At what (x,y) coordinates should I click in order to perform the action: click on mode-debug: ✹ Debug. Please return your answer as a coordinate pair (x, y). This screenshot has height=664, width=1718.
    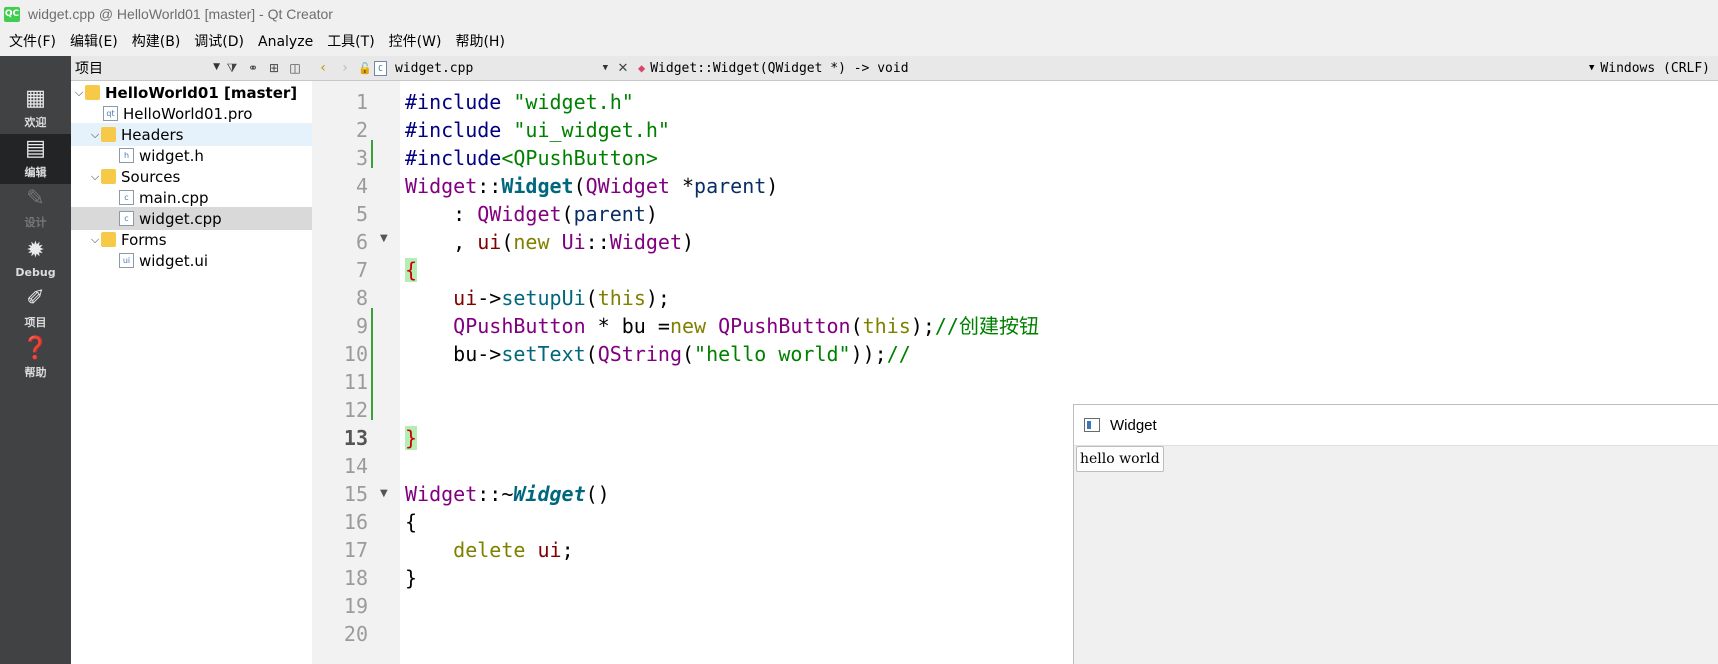
    Looking at the image, I should click on (35, 259).